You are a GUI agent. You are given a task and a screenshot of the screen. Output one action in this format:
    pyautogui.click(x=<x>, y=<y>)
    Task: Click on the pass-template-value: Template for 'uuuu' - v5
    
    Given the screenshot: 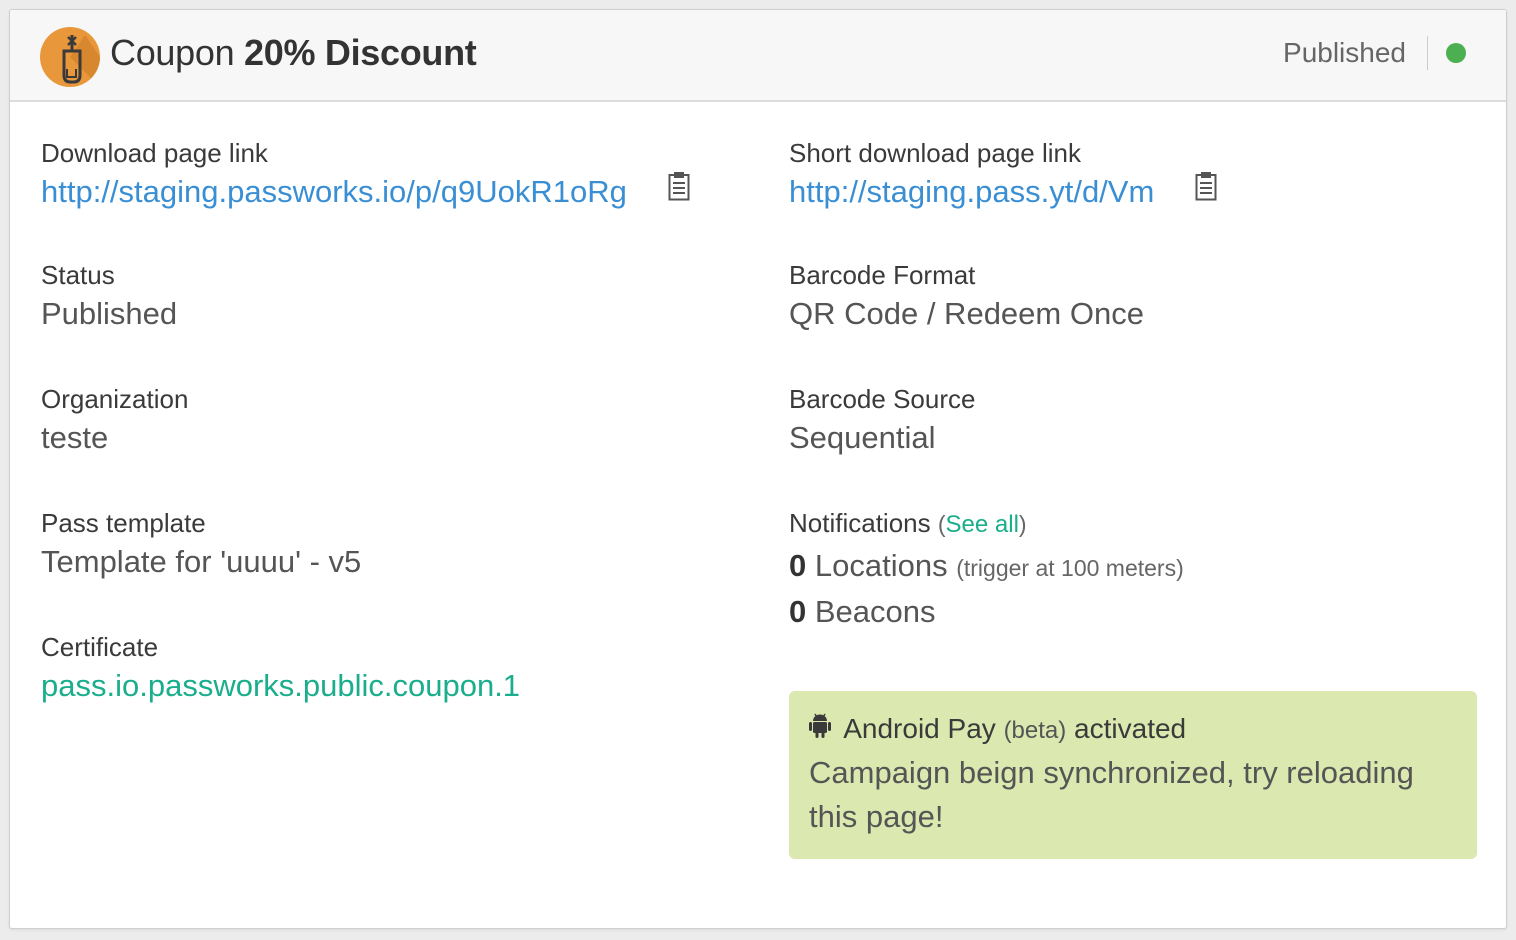 What is the action you would take?
    pyautogui.click(x=201, y=561)
    